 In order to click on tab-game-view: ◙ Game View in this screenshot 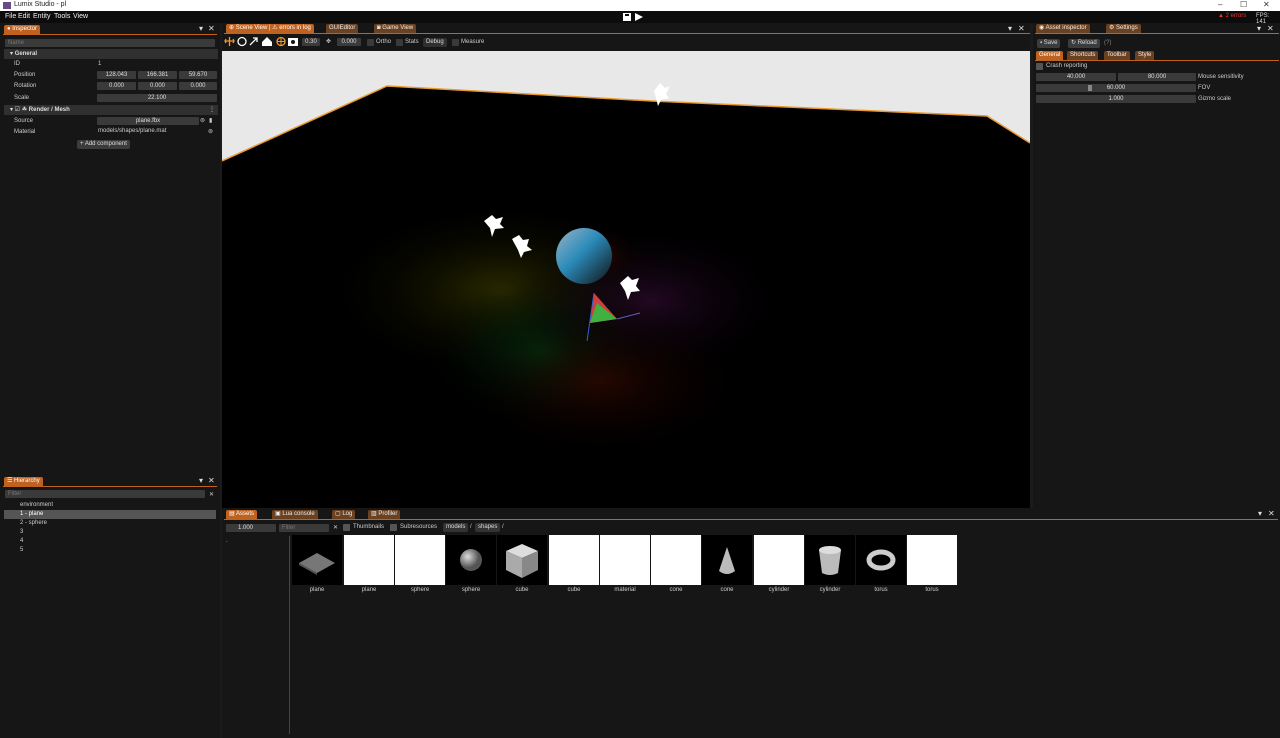, I will do `click(395, 28)`.